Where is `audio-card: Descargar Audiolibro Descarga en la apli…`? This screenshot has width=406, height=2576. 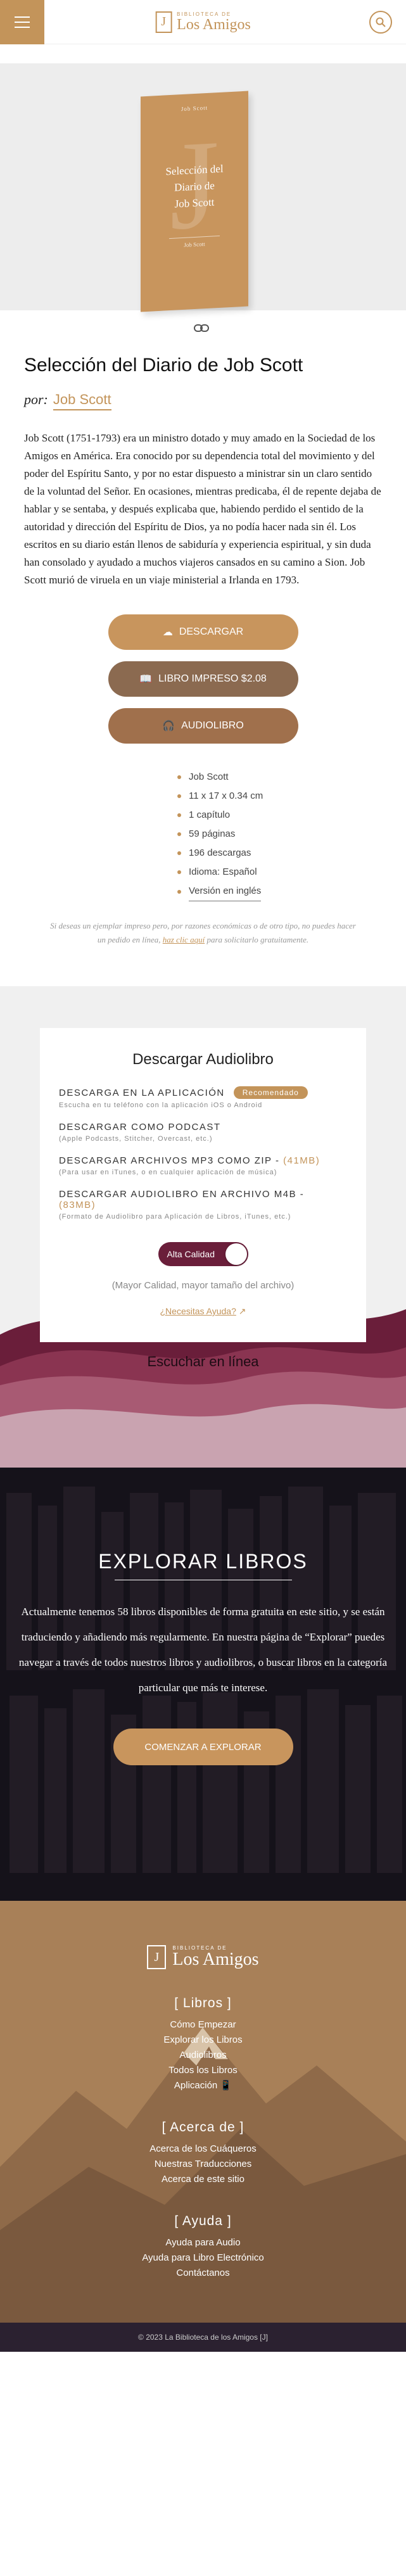
audio-card: Descargar Audiolibro Descarga en la apli… is located at coordinates (203, 1185).